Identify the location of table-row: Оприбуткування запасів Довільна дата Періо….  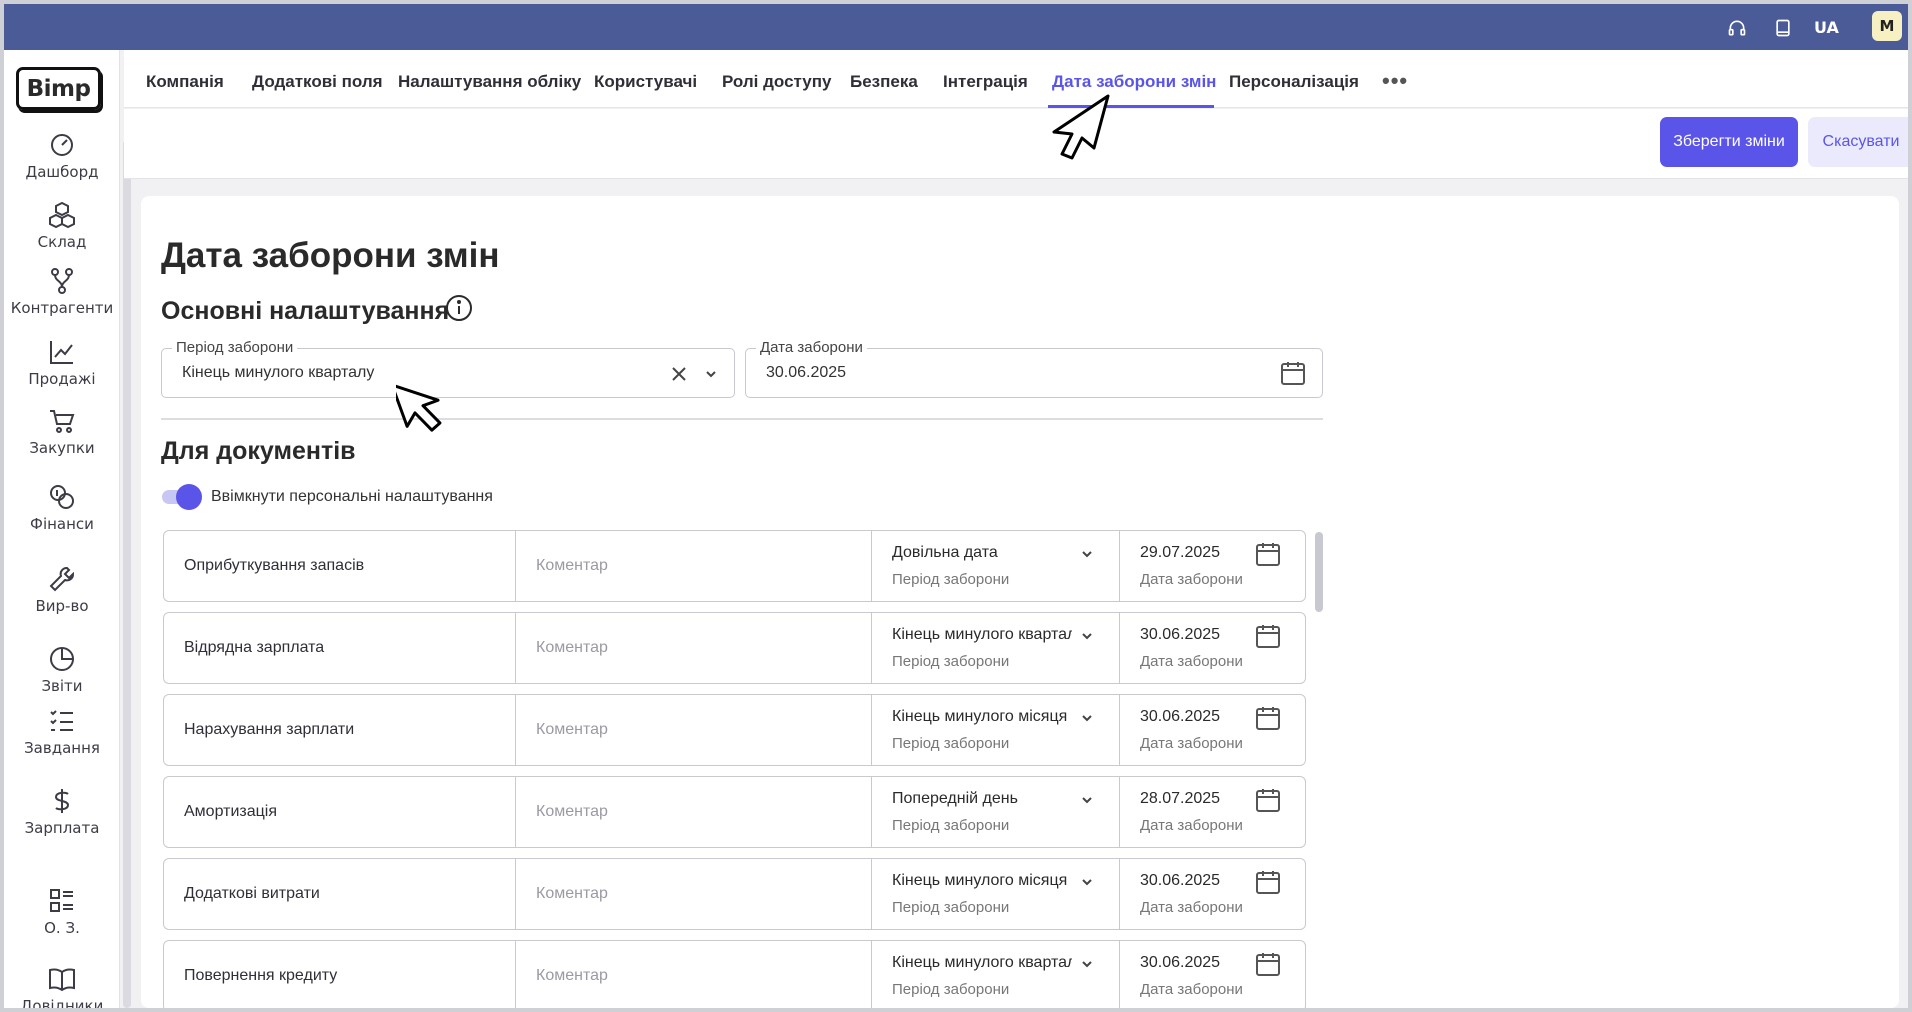
(734, 566).